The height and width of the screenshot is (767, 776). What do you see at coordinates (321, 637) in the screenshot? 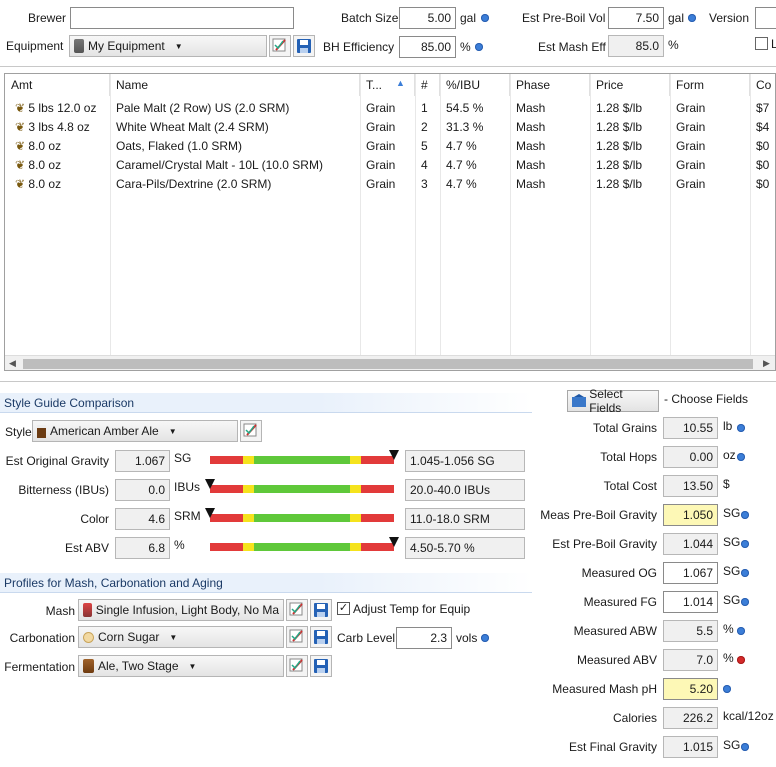
I see `carbonation-save-button` at bounding box center [321, 637].